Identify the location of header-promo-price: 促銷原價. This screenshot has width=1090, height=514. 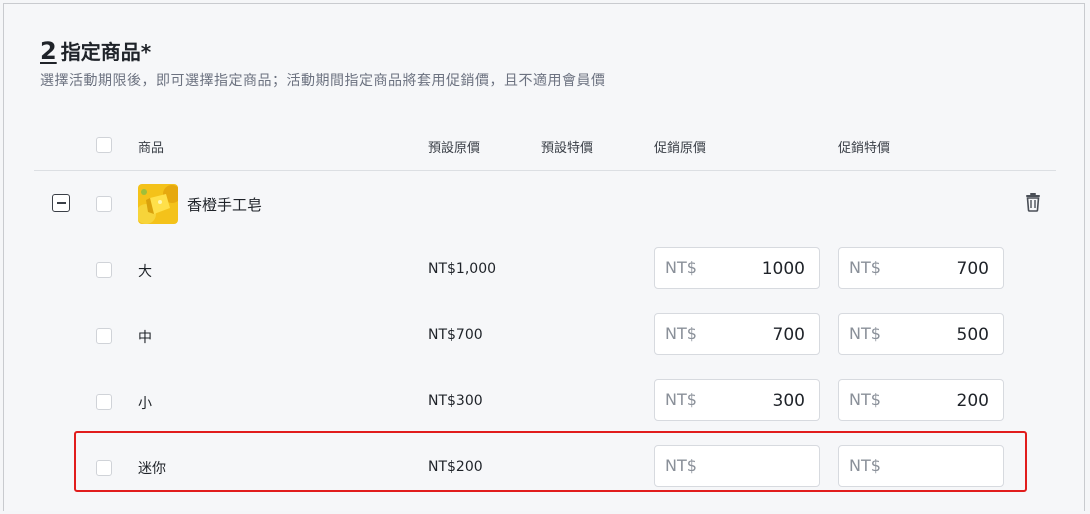
(680, 148).